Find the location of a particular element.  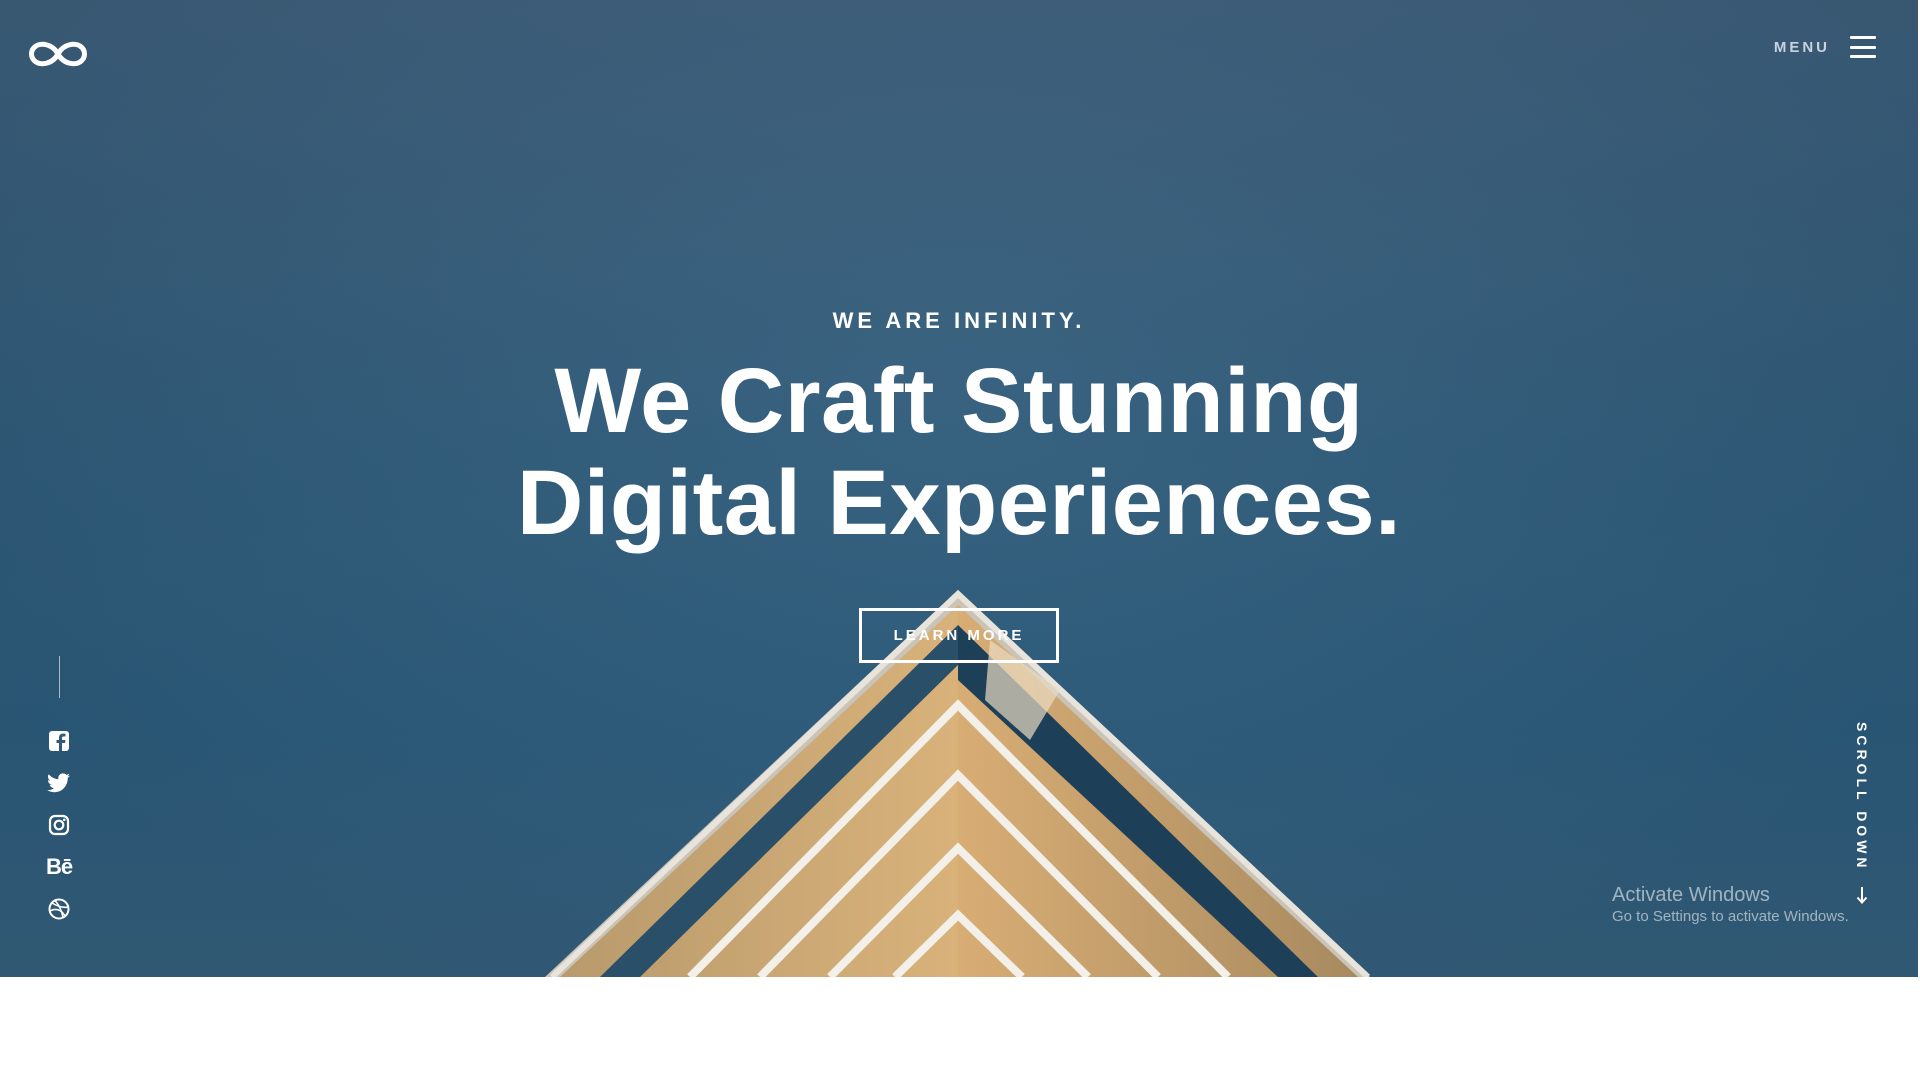

arrow-down-icon is located at coordinates (1862, 895).